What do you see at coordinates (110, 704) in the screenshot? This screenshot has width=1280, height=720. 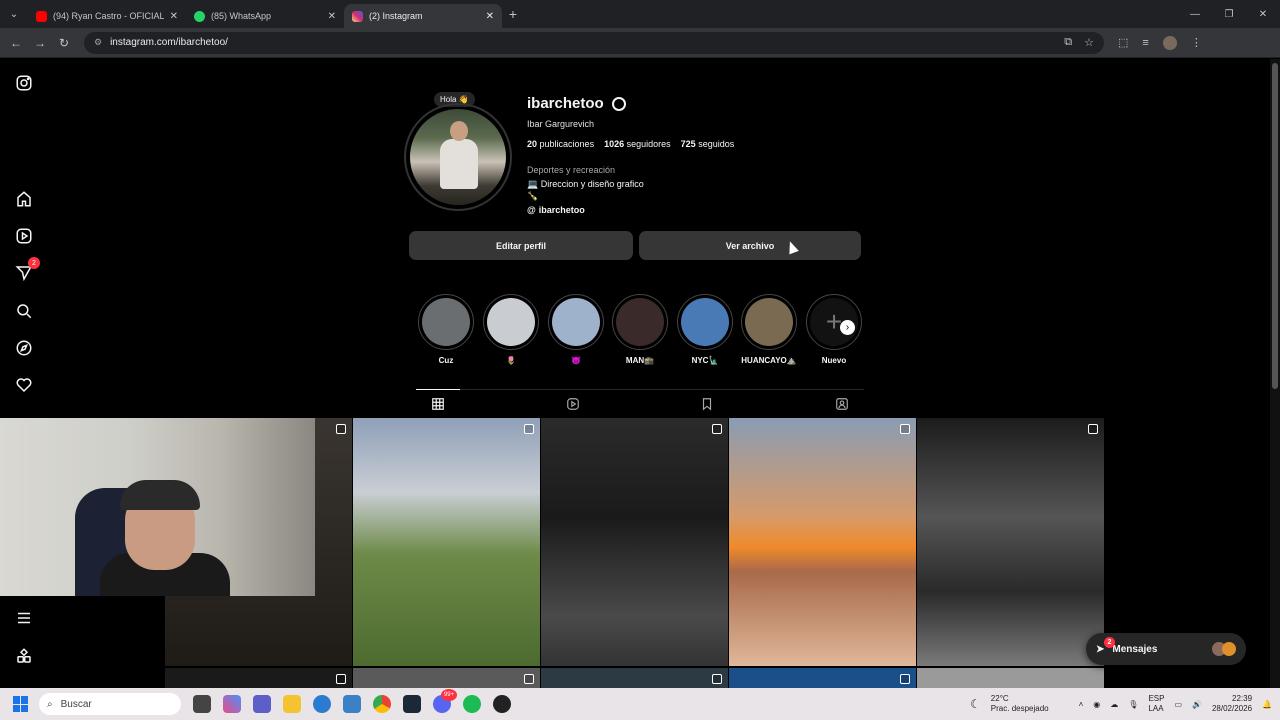 I see `taskbar-search: ⌕ Buscar` at bounding box center [110, 704].